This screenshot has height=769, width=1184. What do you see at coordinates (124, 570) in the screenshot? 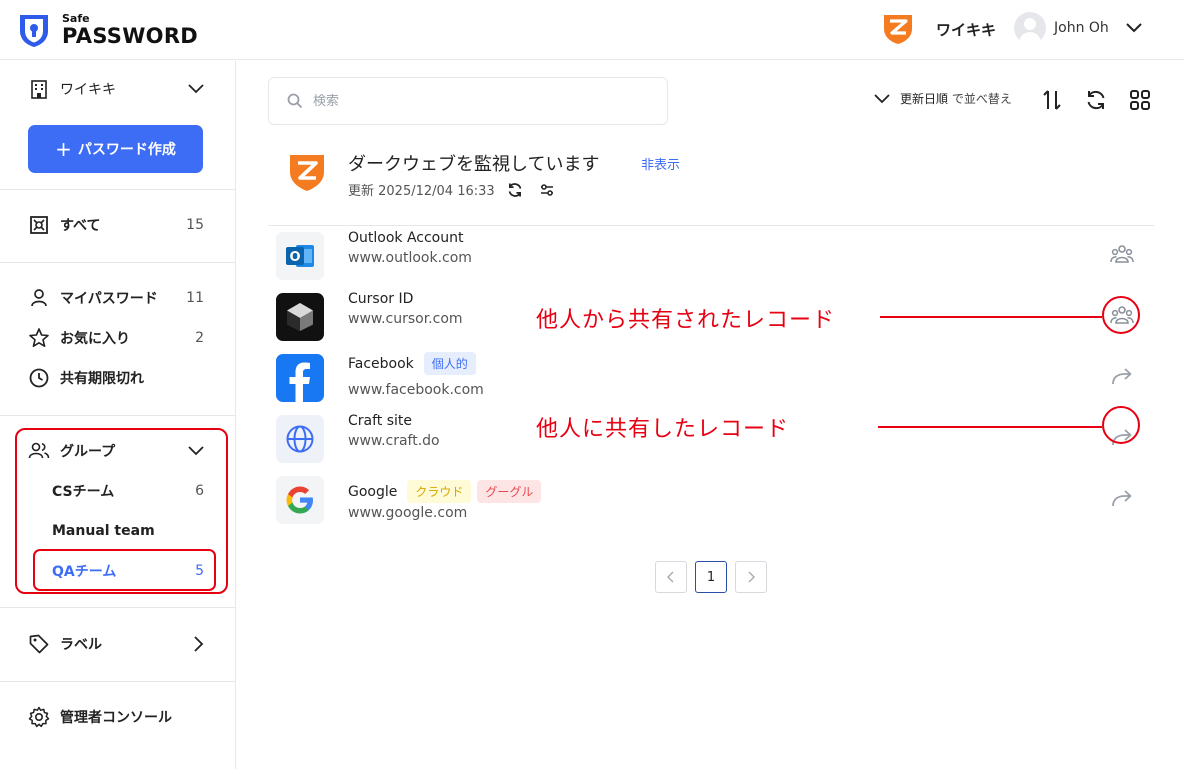
I see `annotation-highlight-qa-team` at bounding box center [124, 570].